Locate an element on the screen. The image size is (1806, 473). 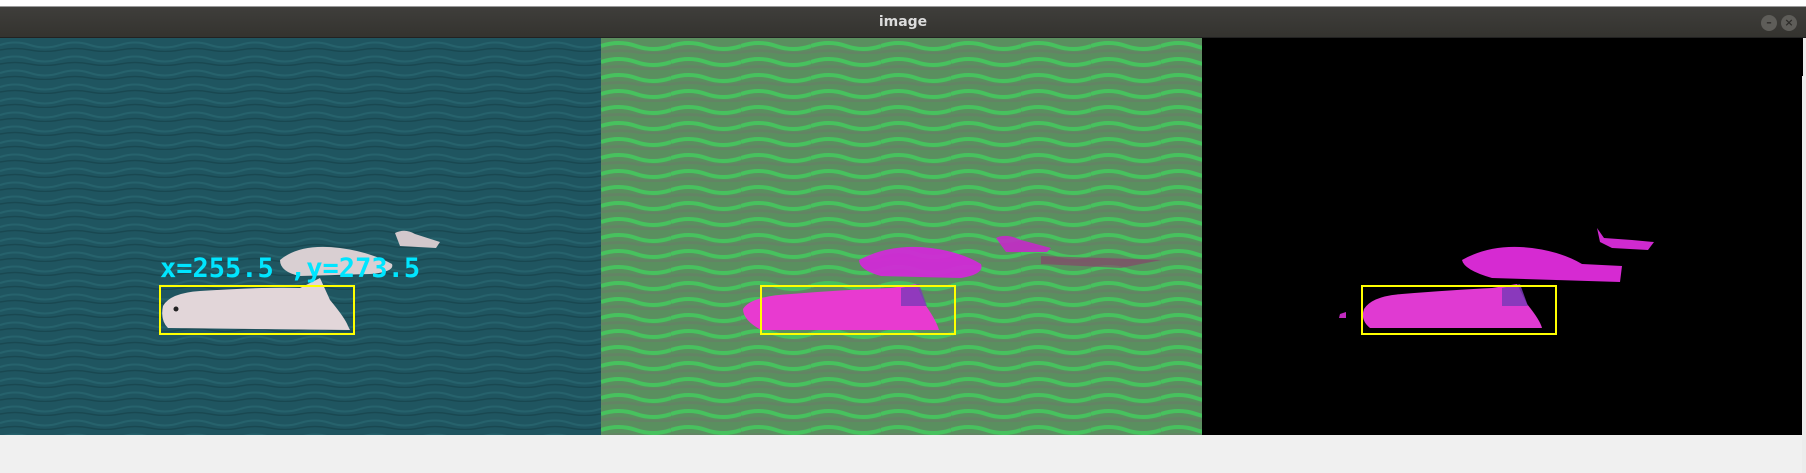
coordinate-readout: x=255.5 ,y=273.5 is located at coordinates (290, 268).